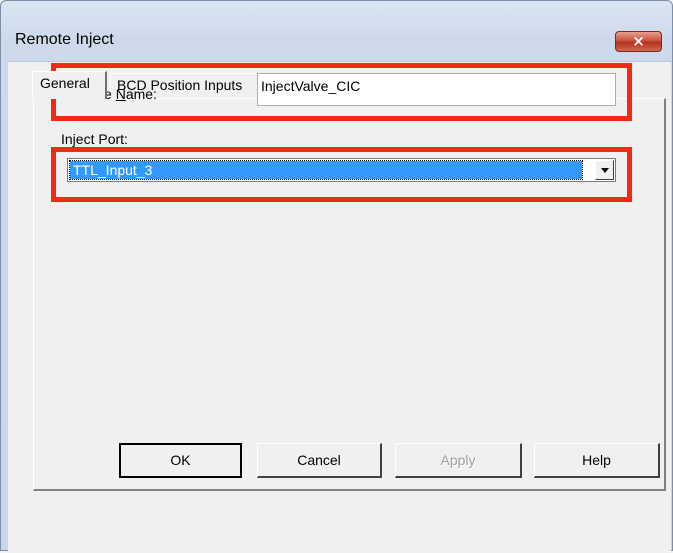 The height and width of the screenshot is (553, 673). I want to click on window-title: Remote Inject, so click(64, 39).